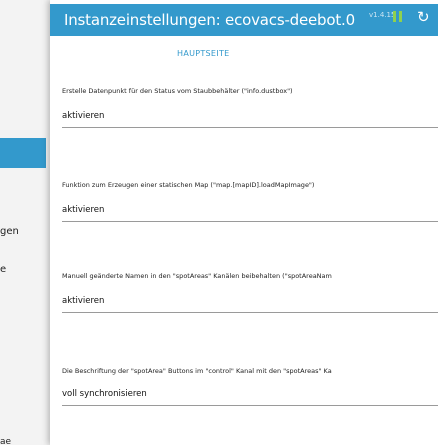  Describe the element at coordinates (25, 222) in the screenshot. I see `background-sidebar` at that location.